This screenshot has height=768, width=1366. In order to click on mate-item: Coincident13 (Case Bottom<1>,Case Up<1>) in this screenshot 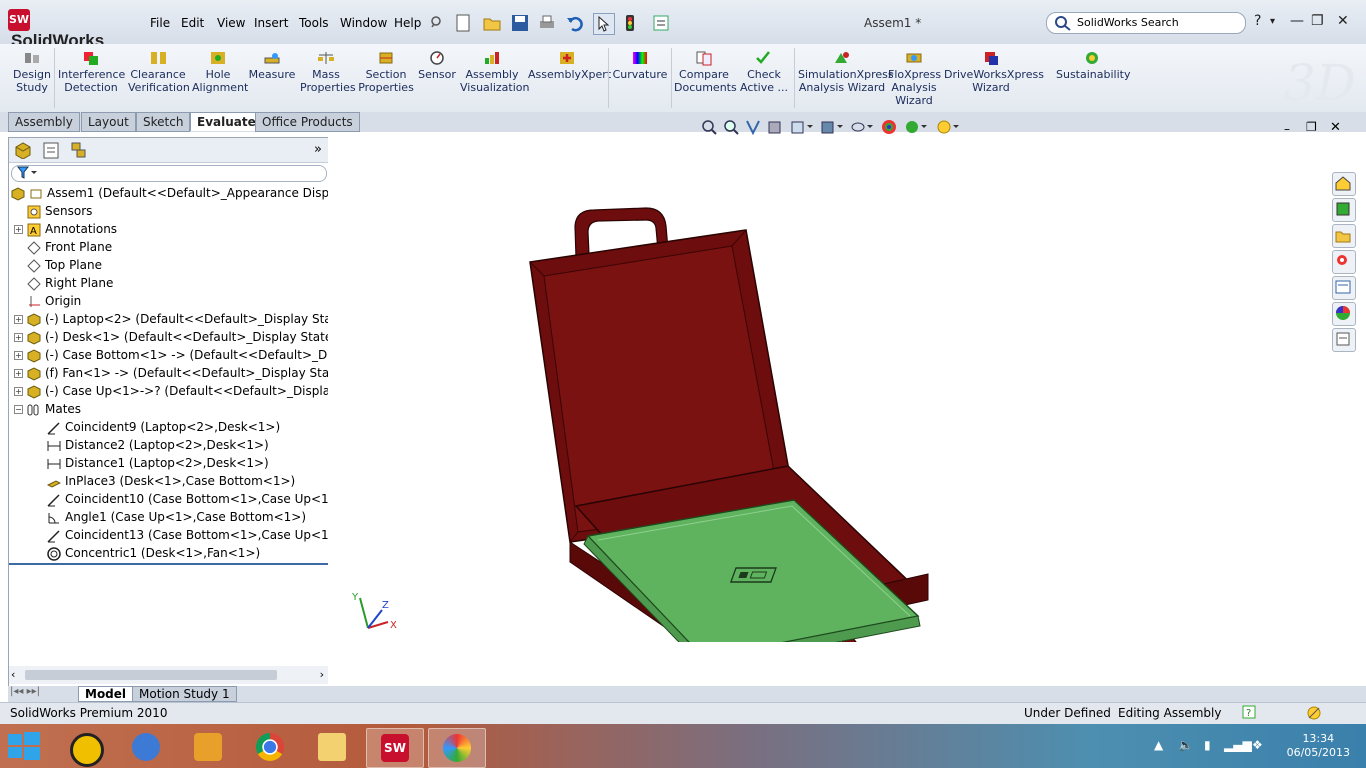, I will do `click(195, 535)`.